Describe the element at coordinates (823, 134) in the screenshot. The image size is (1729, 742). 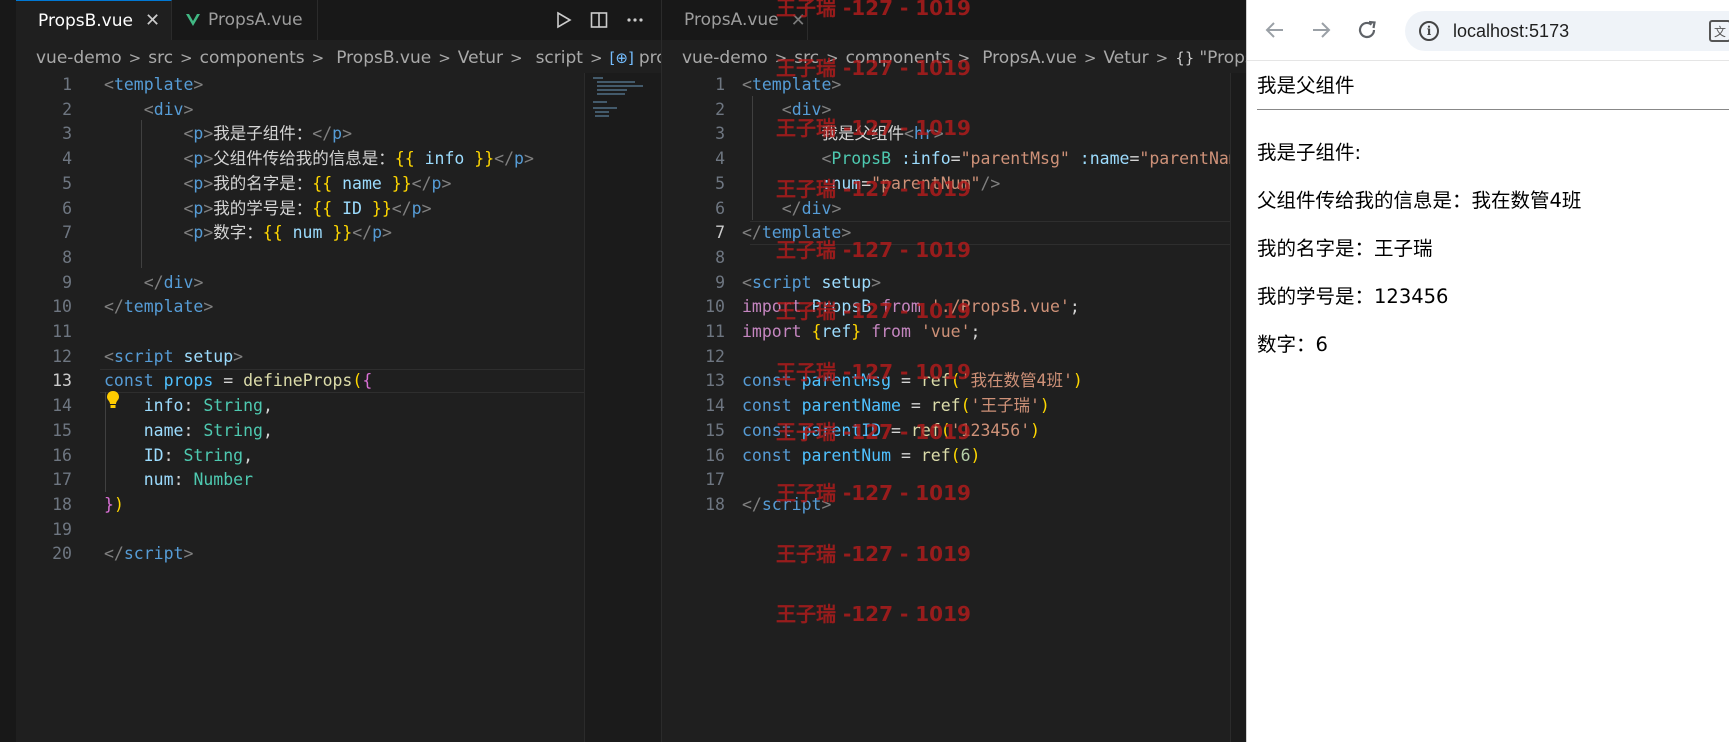
I see `code-token: 我是父组件` at that location.